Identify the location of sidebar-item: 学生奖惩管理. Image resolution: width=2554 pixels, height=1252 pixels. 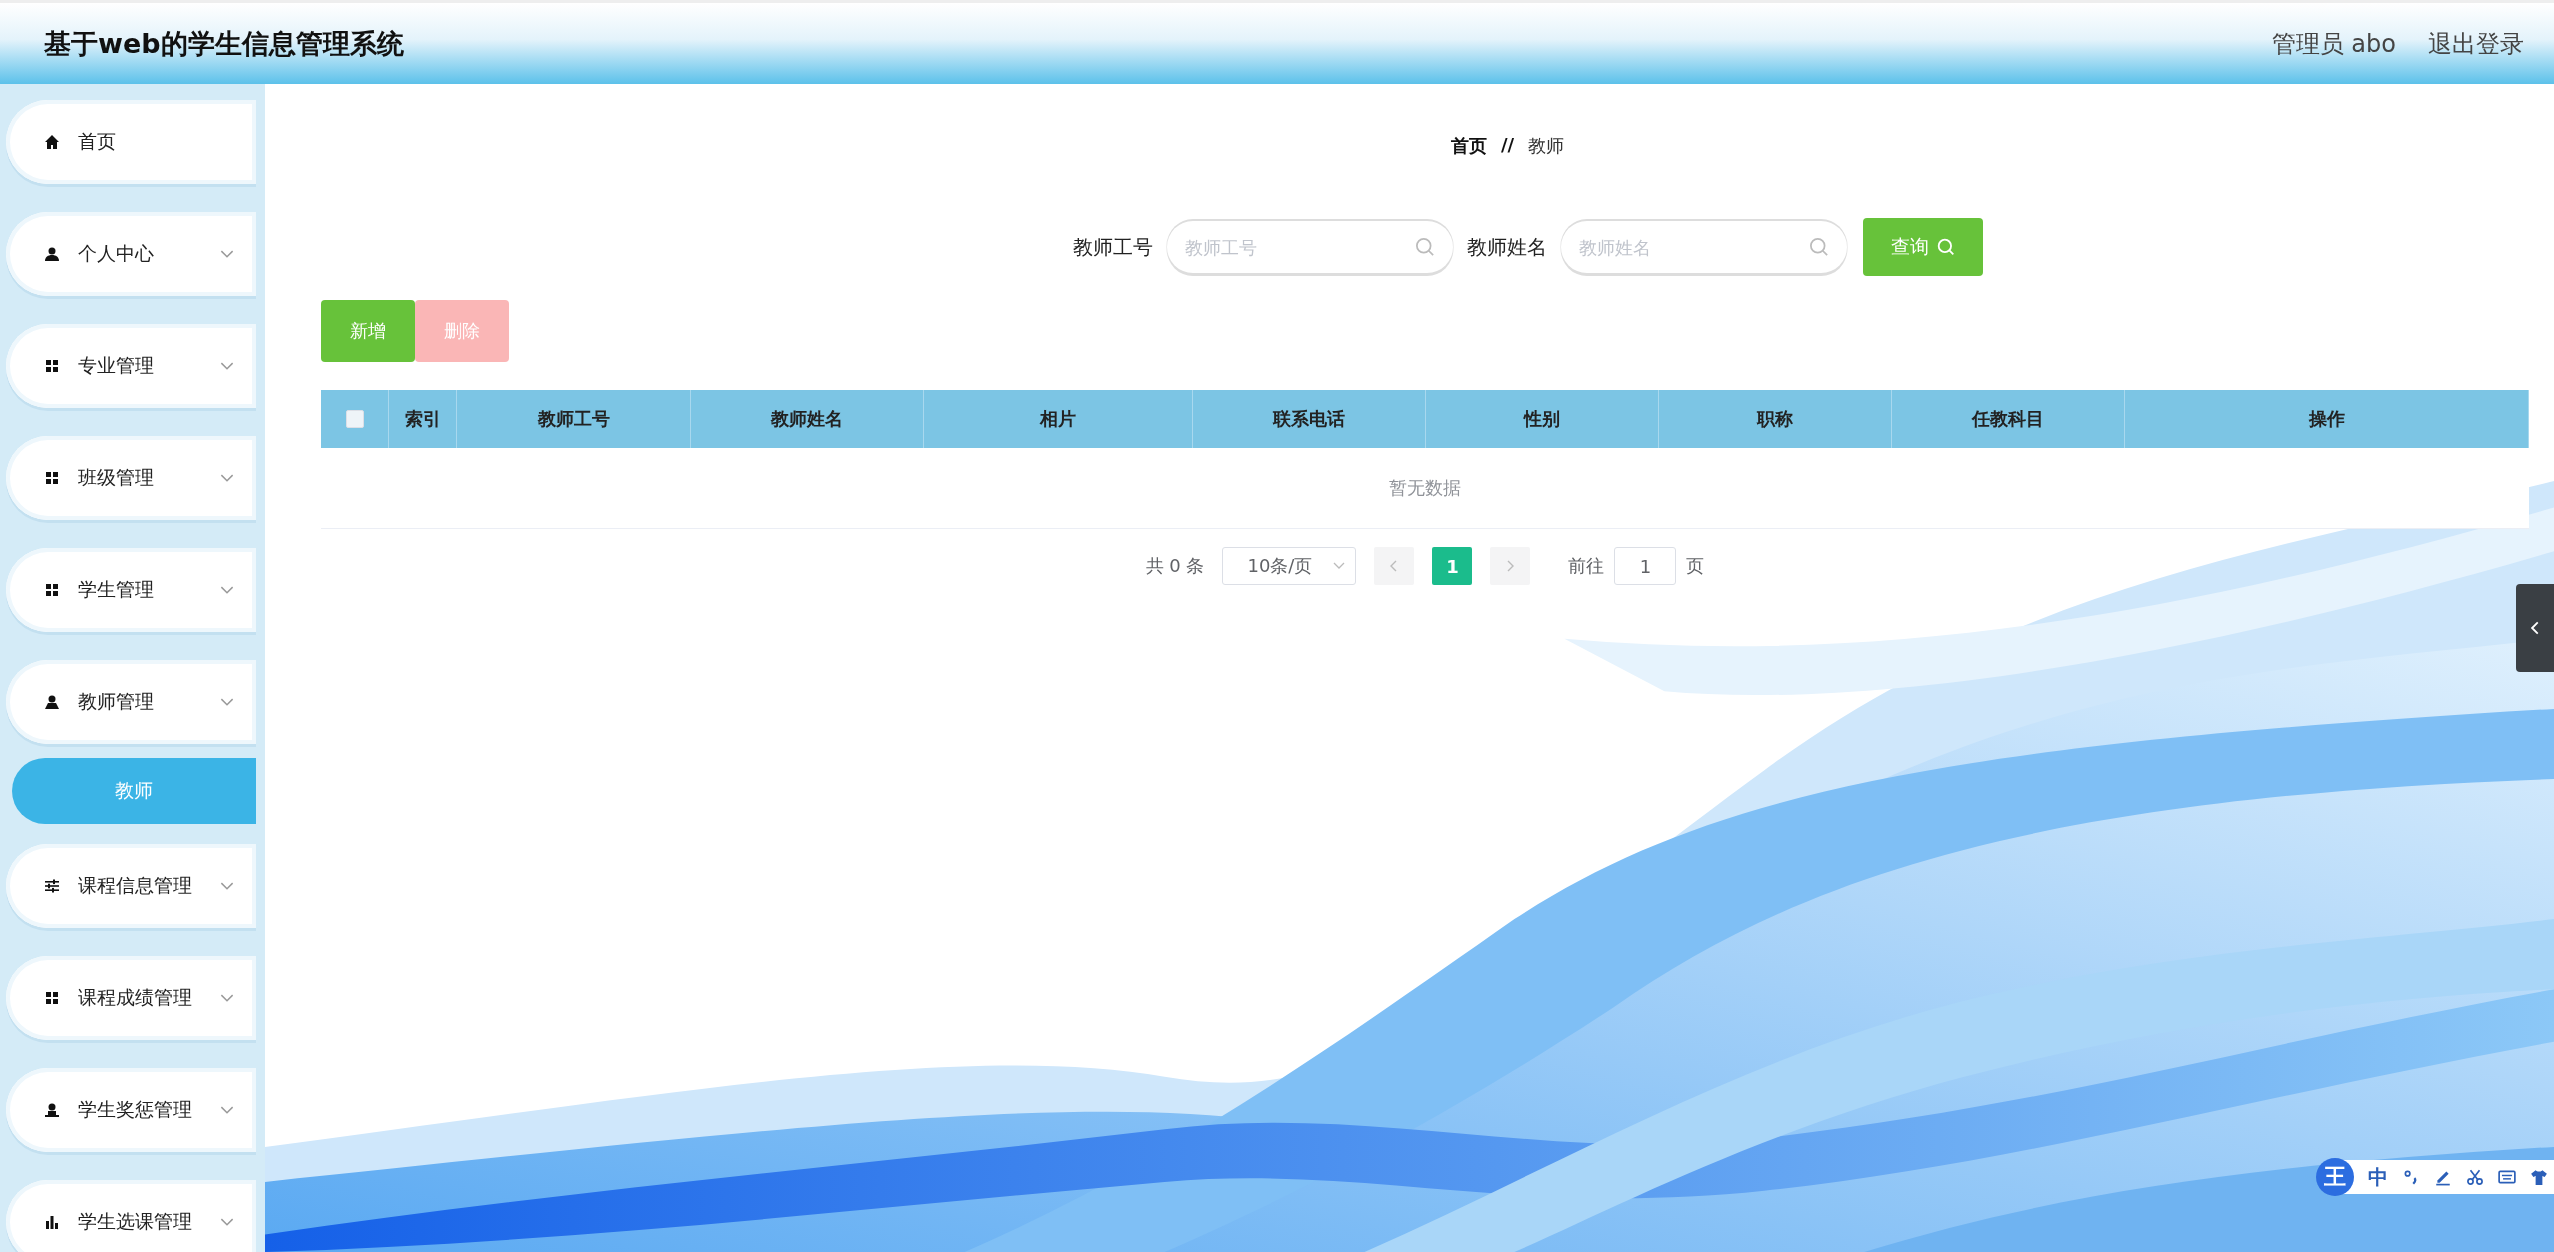
(131, 1110).